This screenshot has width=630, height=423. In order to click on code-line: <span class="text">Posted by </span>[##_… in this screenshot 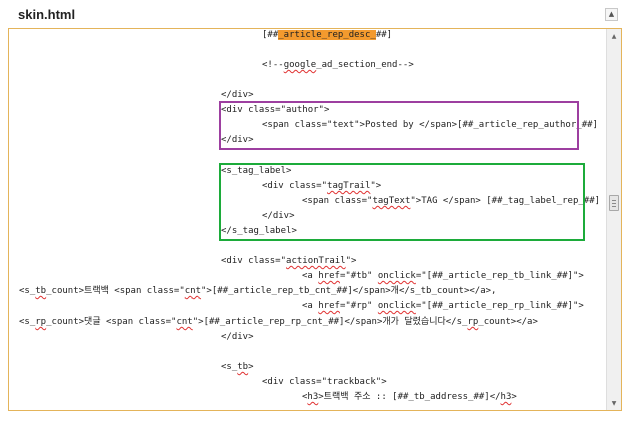, I will do `click(430, 125)`.